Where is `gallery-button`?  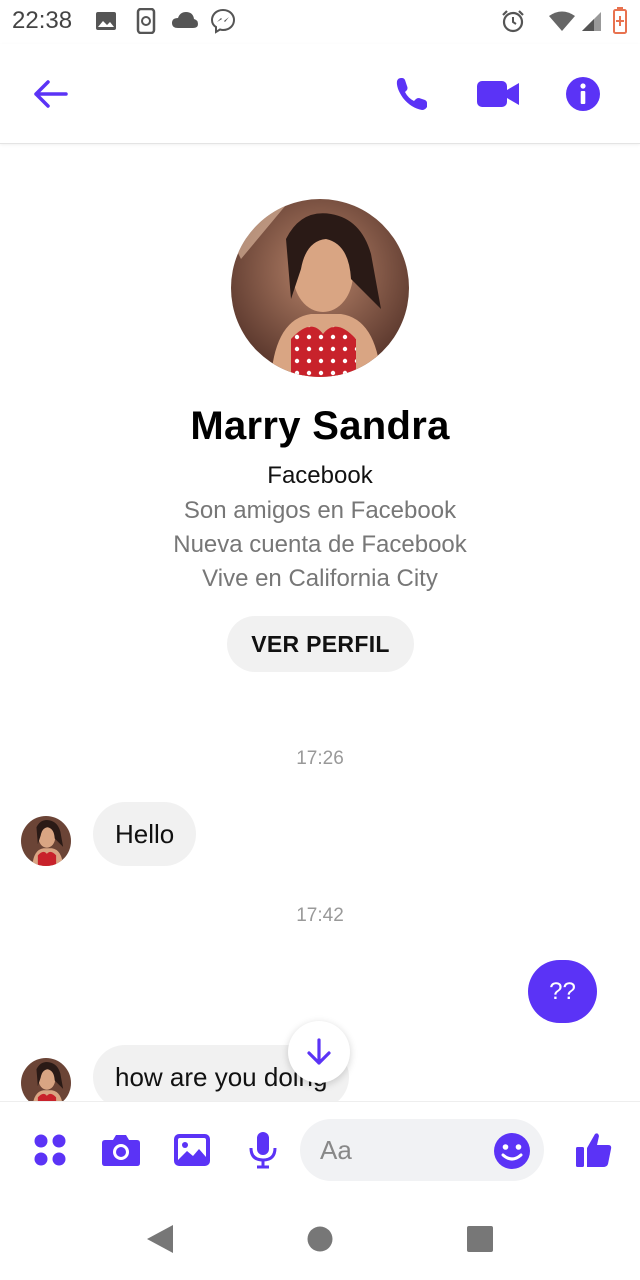 gallery-button is located at coordinates (192, 1150).